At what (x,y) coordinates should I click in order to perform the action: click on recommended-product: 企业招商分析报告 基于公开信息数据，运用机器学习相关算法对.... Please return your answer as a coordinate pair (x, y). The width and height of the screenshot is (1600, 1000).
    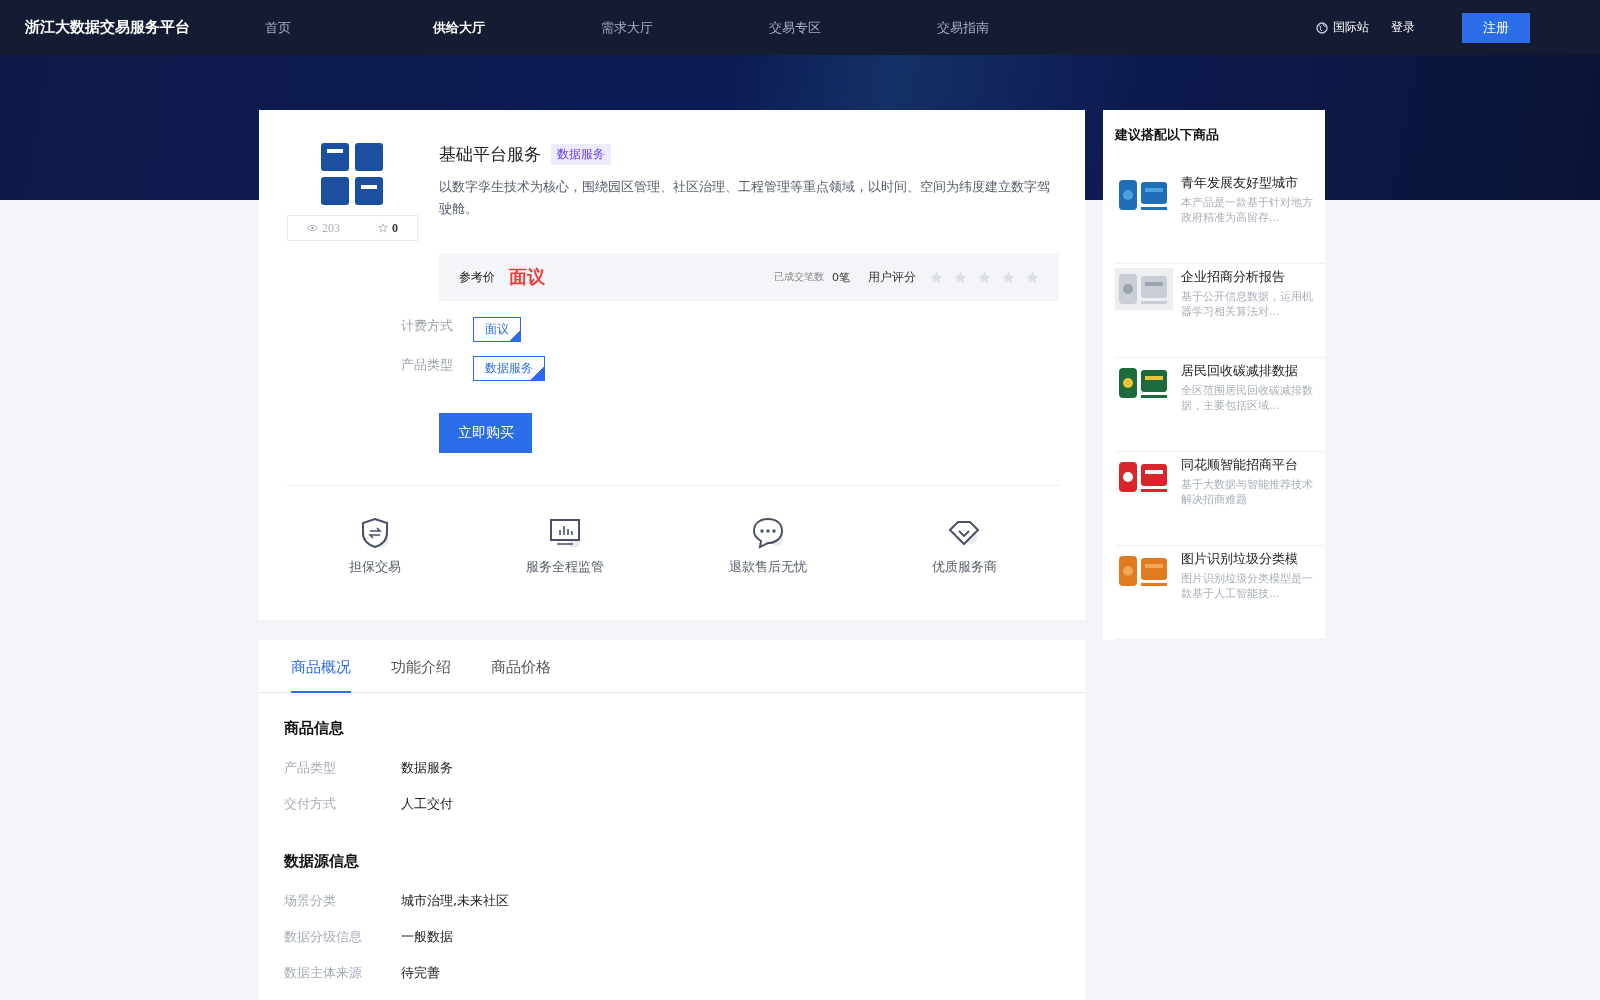
    Looking at the image, I should click on (1220, 311).